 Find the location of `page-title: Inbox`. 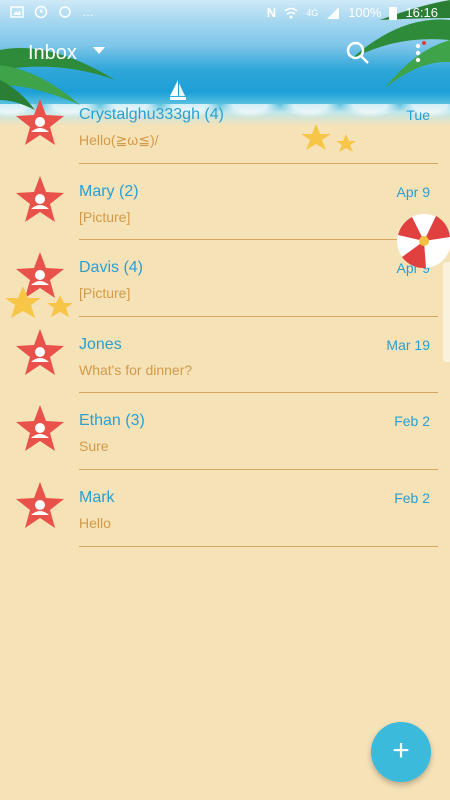

page-title: Inbox is located at coordinates (52, 53).